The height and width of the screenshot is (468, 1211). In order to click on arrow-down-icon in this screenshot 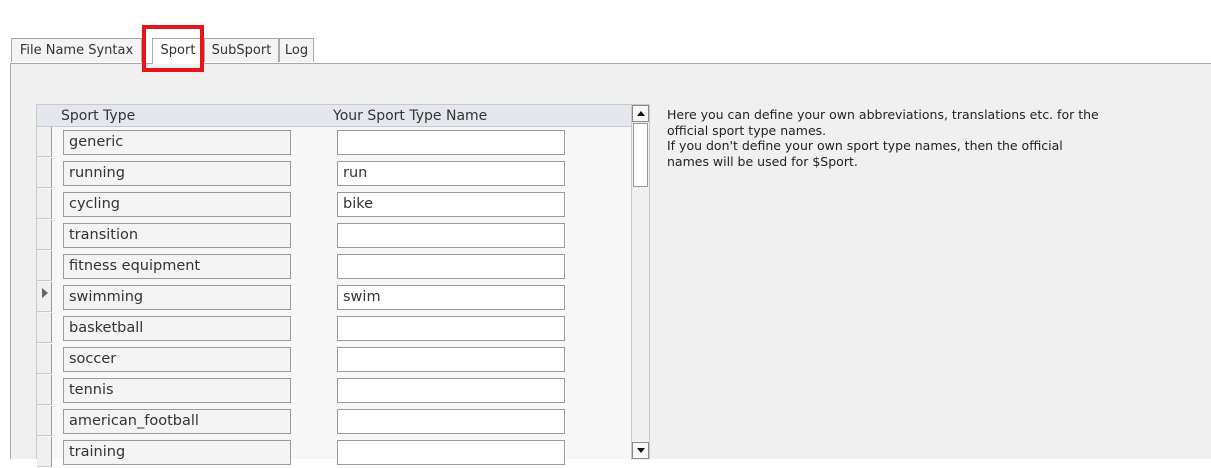, I will do `click(641, 450)`.